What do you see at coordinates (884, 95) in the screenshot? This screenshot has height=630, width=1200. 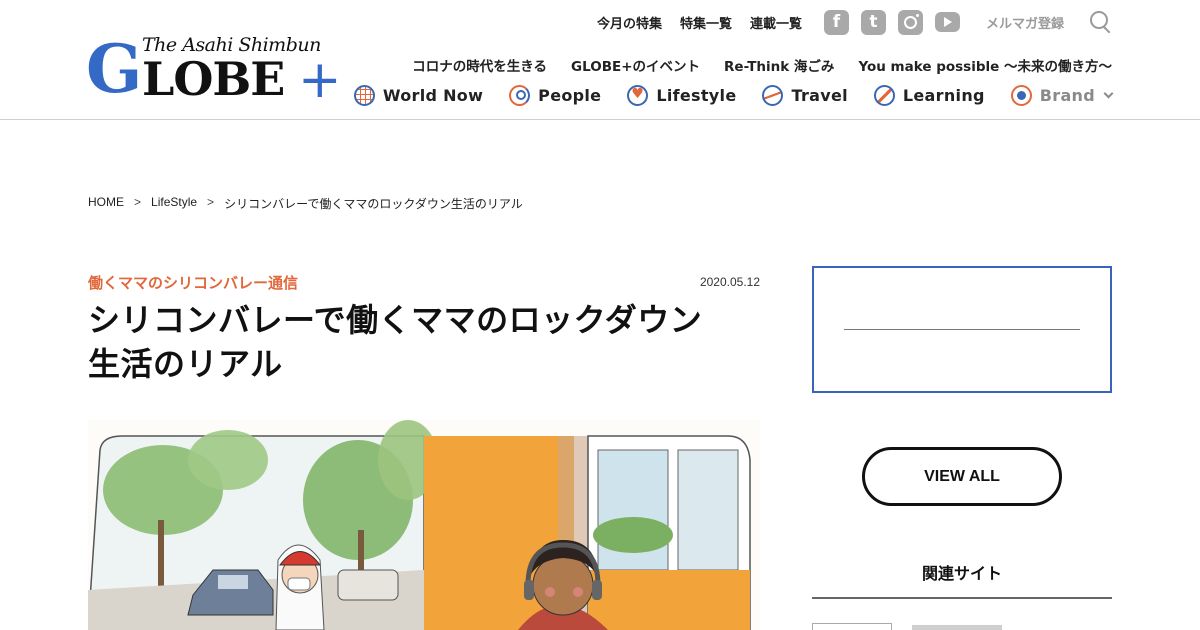 I see `pencil-icon` at bounding box center [884, 95].